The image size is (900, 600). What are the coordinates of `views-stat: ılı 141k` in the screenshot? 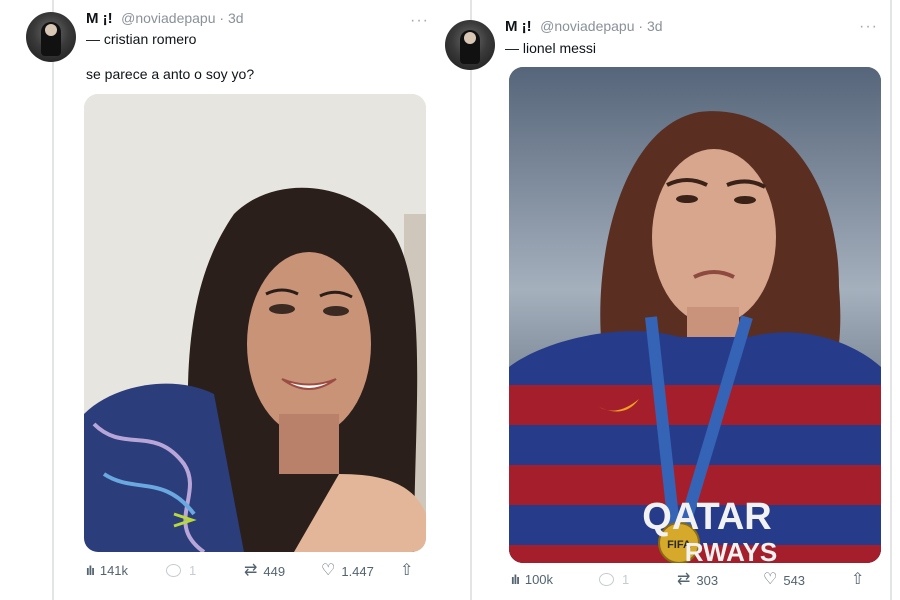 It's located at (107, 570).